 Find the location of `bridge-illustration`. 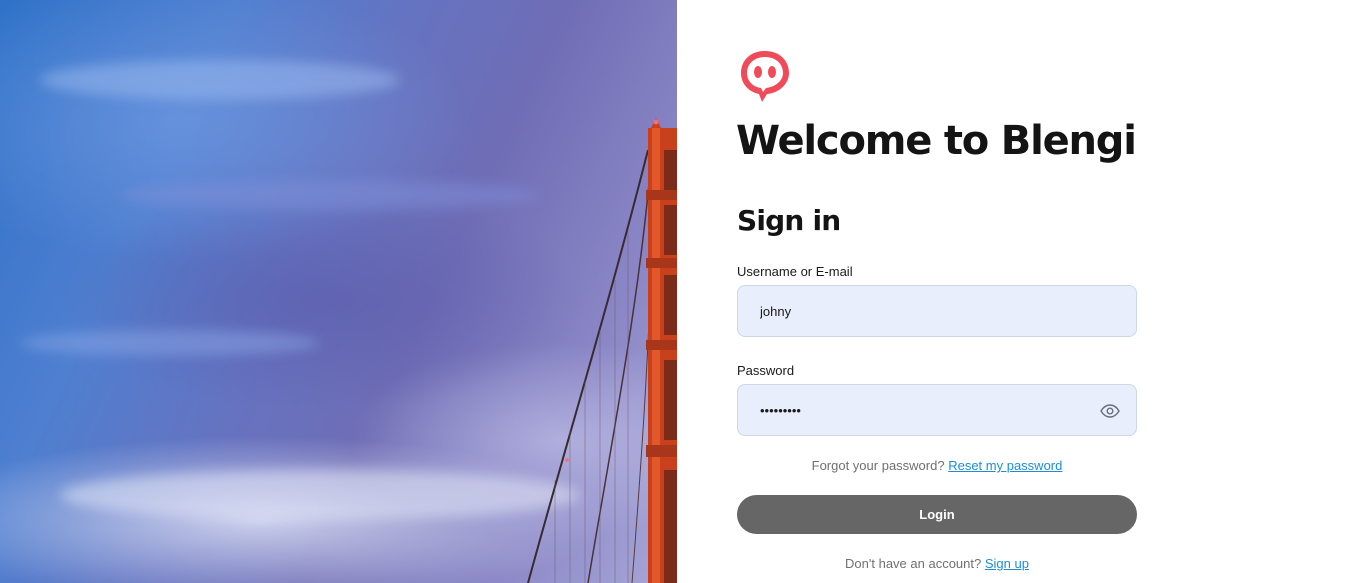

bridge-illustration is located at coordinates (602, 350).